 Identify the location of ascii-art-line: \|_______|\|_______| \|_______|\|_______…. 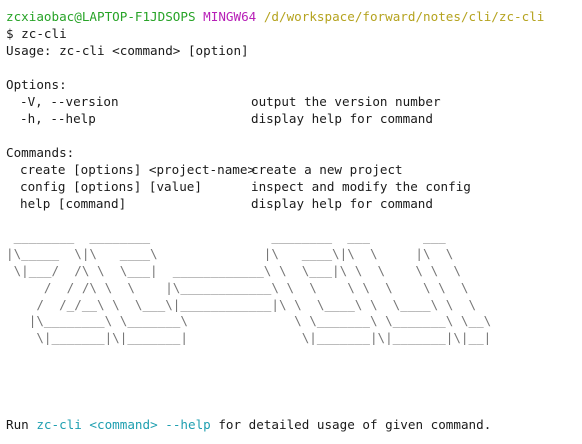
(249, 338).